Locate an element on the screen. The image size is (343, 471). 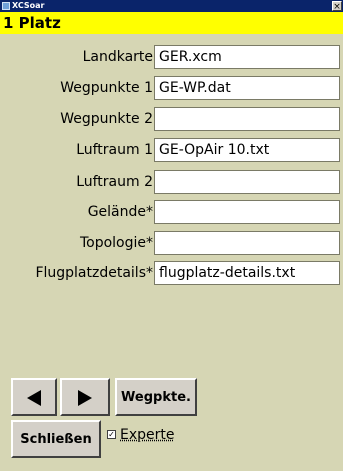
file-row-luftraum-1: Luftraum 1 GE-OpAir 10.txt is located at coordinates (171, 150).